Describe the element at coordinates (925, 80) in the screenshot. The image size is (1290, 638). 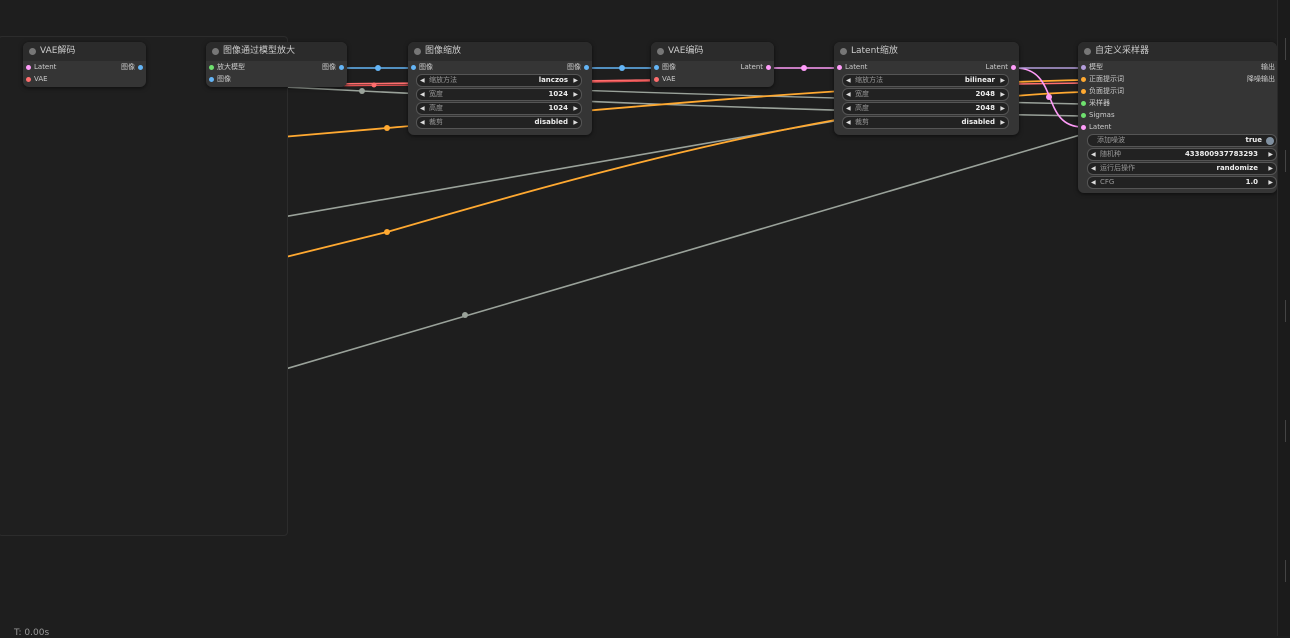
I see `upscale-method-combo: ◀ 缩放方法 bilinear ▶` at that location.